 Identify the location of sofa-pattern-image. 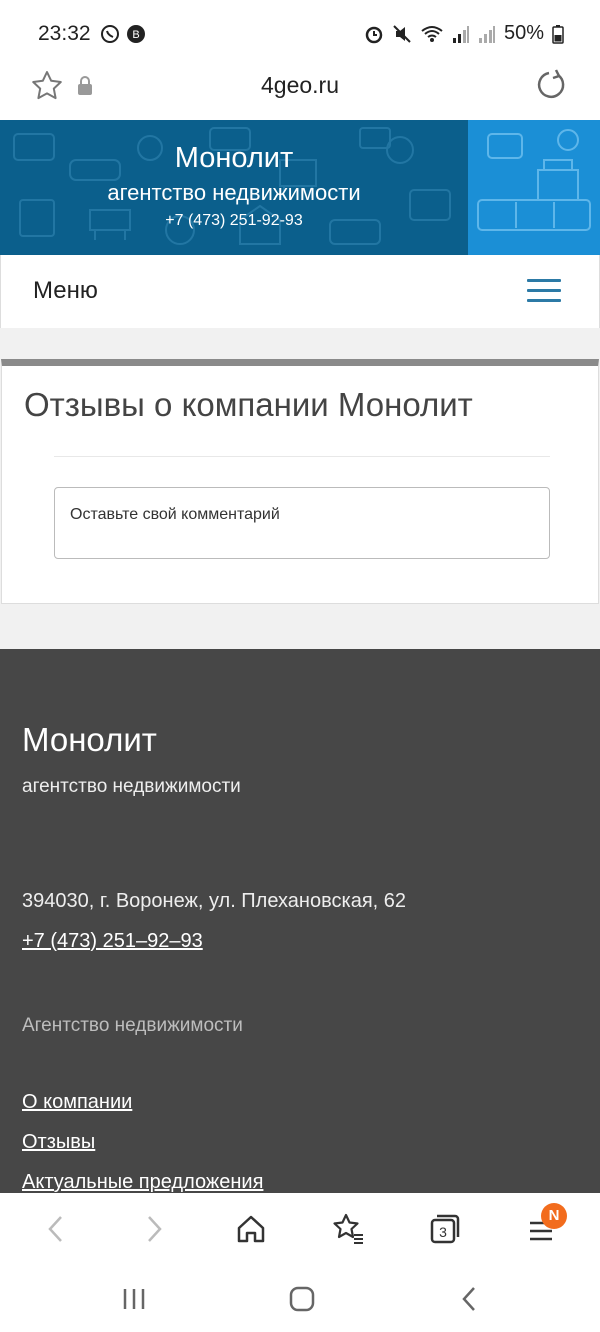
(534, 187).